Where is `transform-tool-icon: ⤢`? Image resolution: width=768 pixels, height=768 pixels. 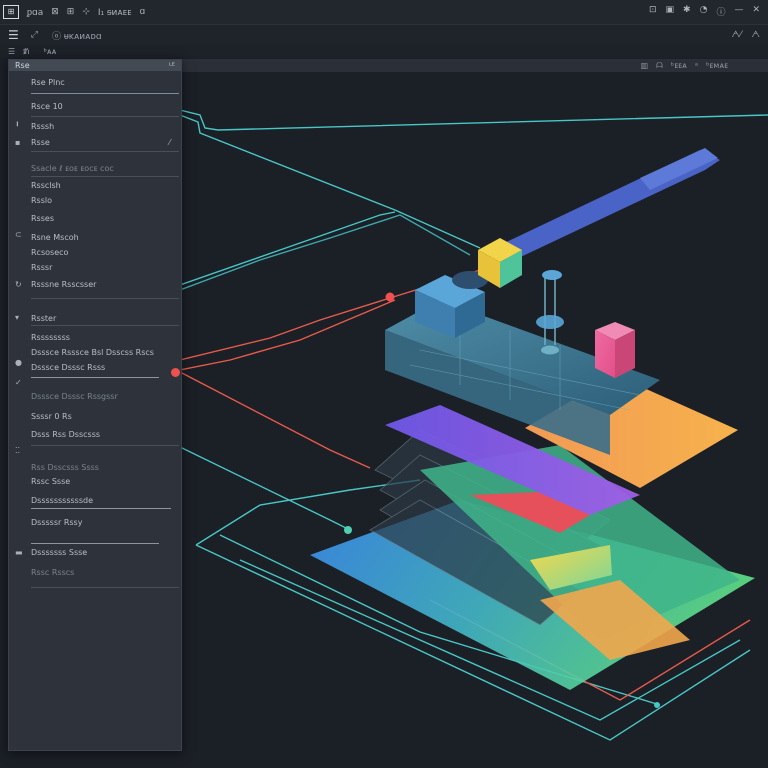
transform-tool-icon: ⤢ is located at coordinates (34, 35).